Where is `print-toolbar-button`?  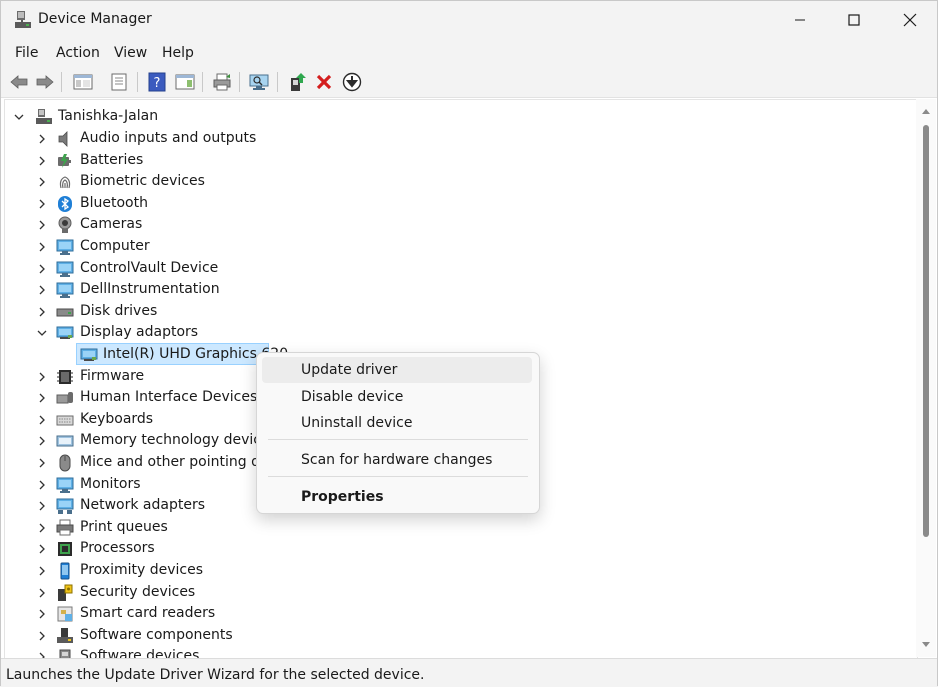
print-toolbar-button is located at coordinates (222, 82).